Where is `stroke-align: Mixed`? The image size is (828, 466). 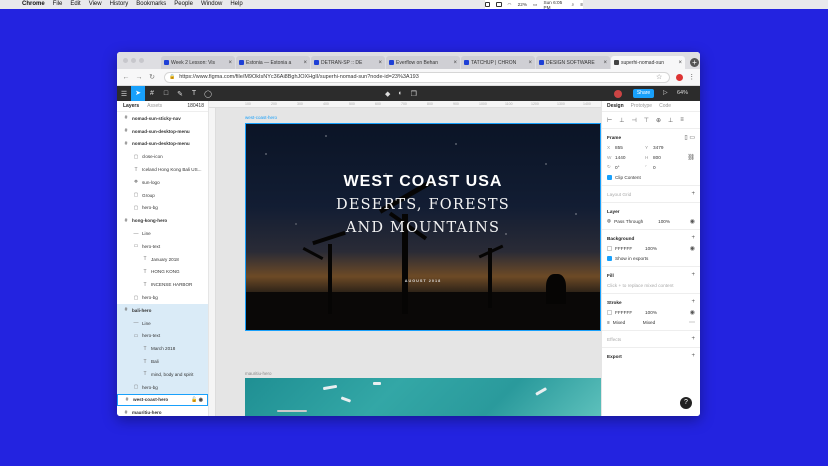 stroke-align: Mixed is located at coordinates (649, 322).